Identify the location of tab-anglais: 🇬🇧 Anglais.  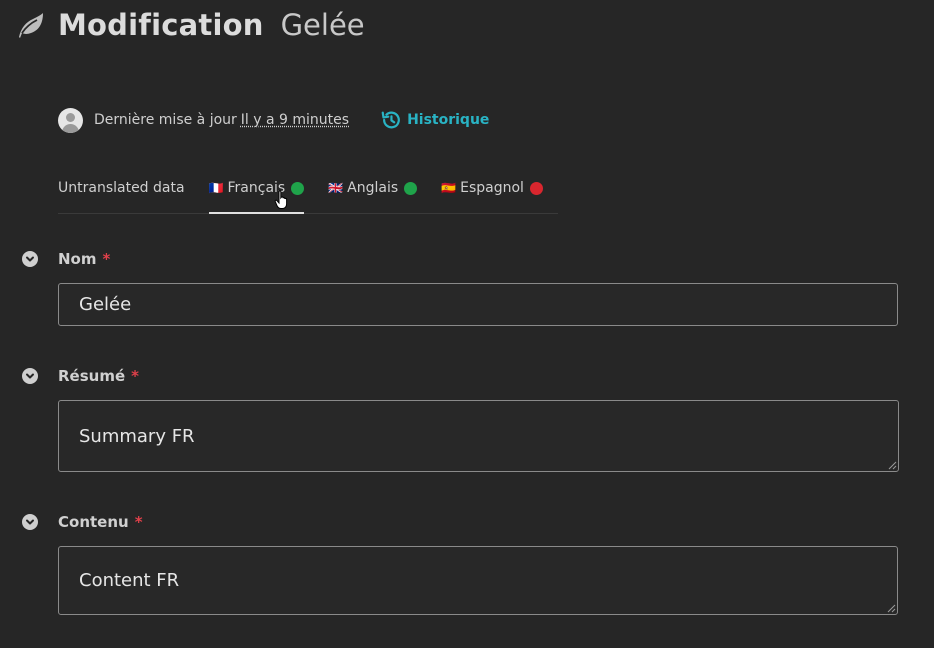
(373, 188).